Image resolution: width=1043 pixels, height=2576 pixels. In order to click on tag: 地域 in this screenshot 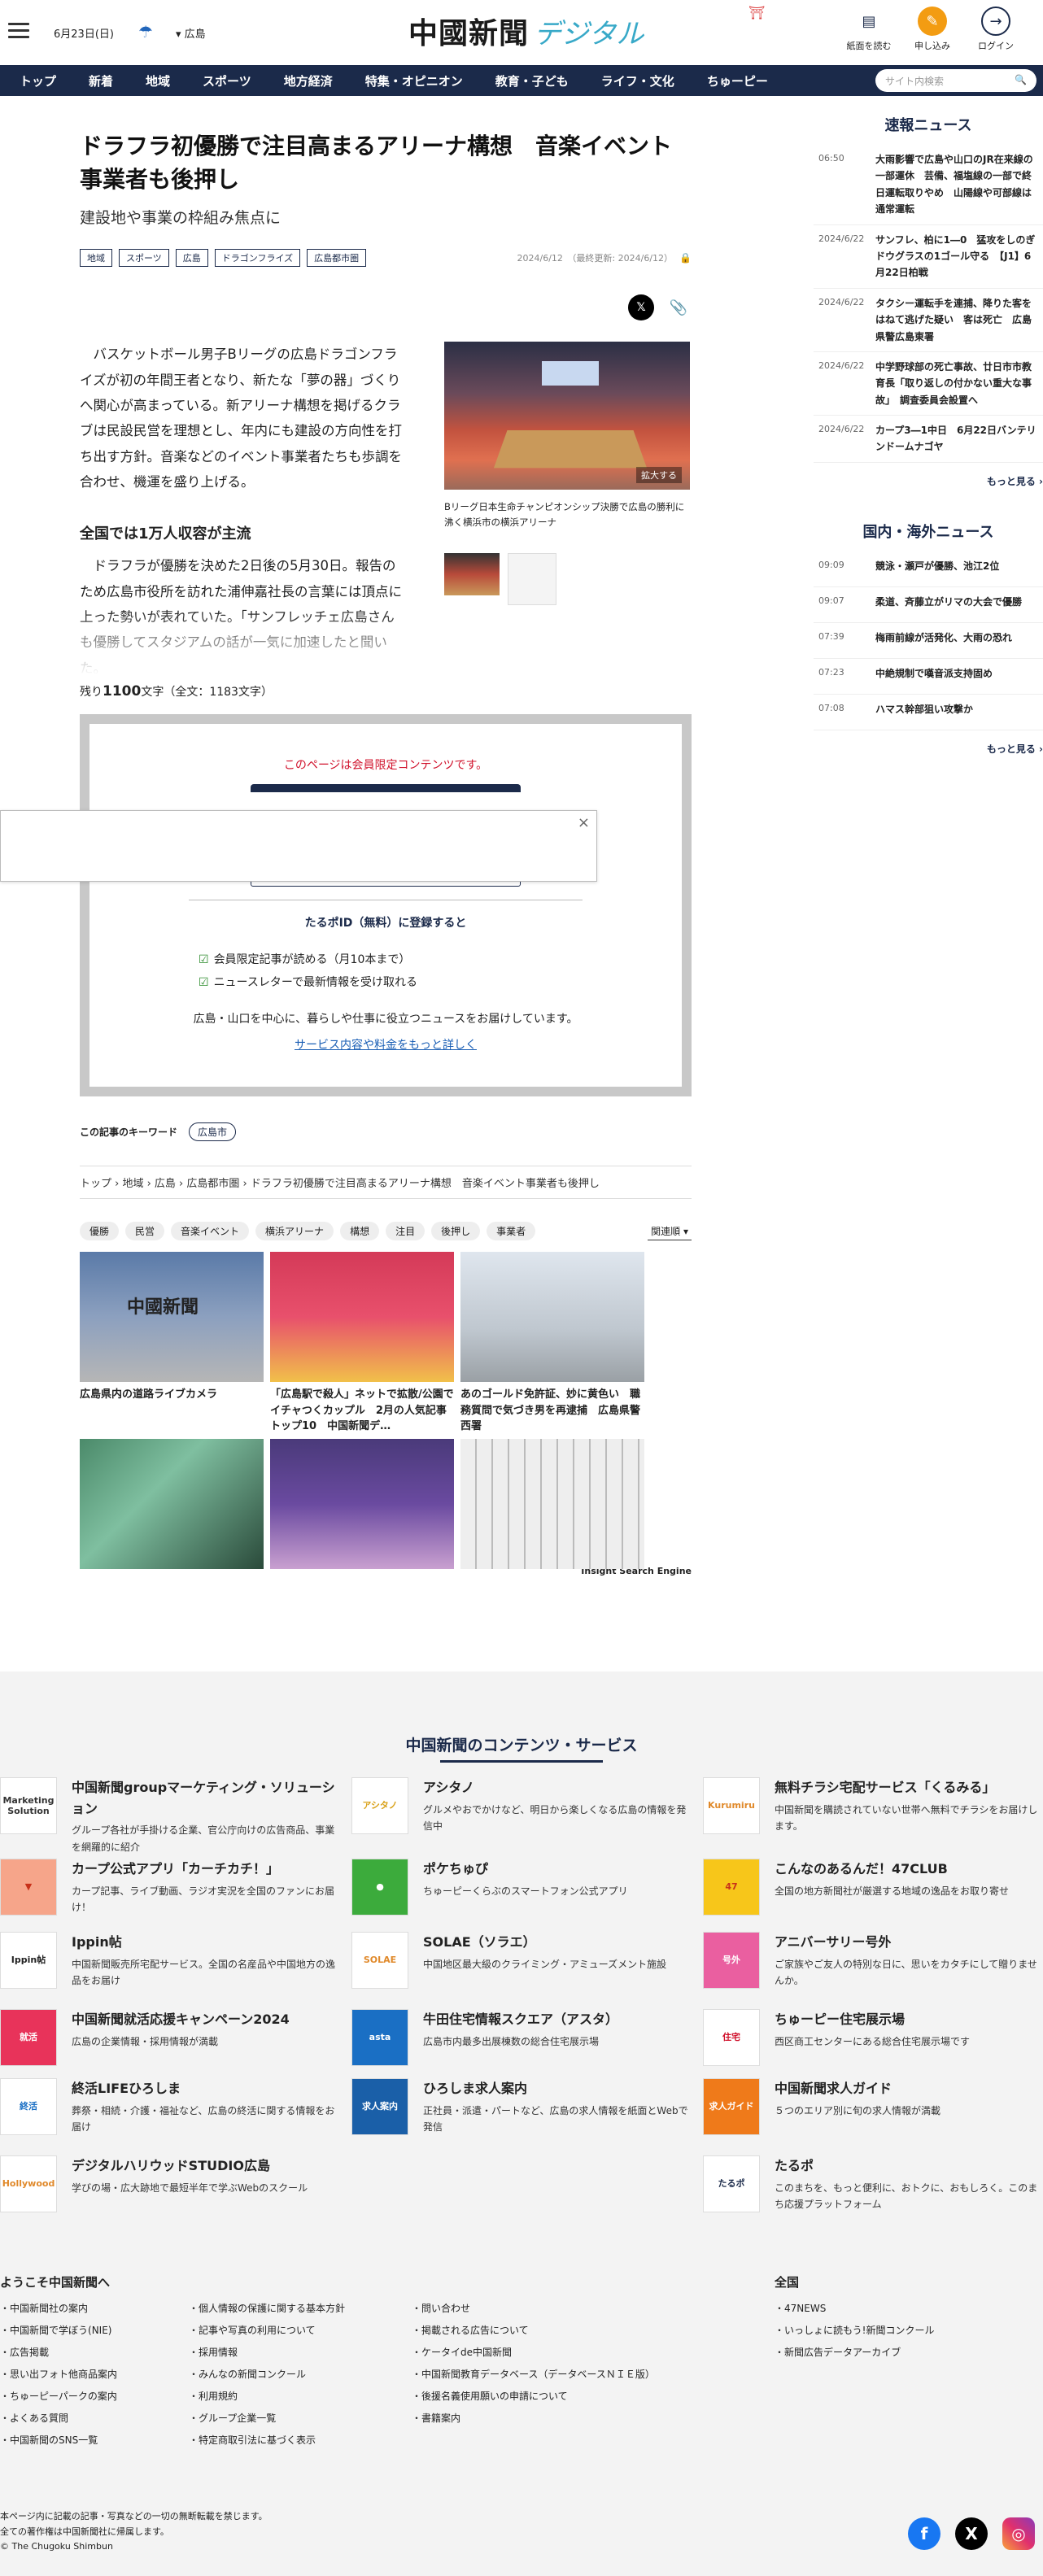, I will do `click(96, 258)`.